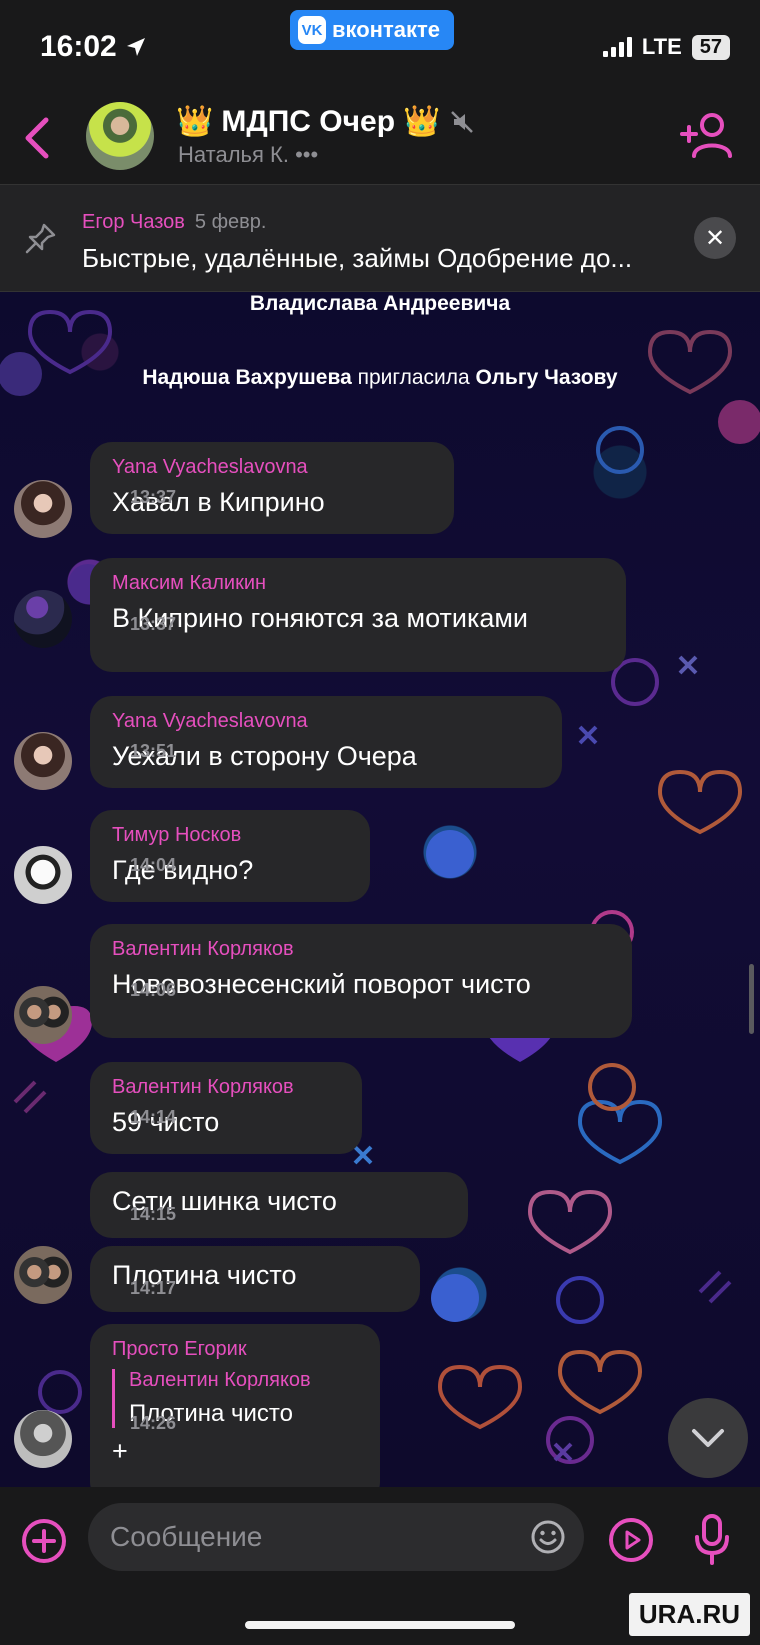  What do you see at coordinates (255, 1279) in the screenshot?
I see `message-bubble: Плотина чисто 14:17` at bounding box center [255, 1279].